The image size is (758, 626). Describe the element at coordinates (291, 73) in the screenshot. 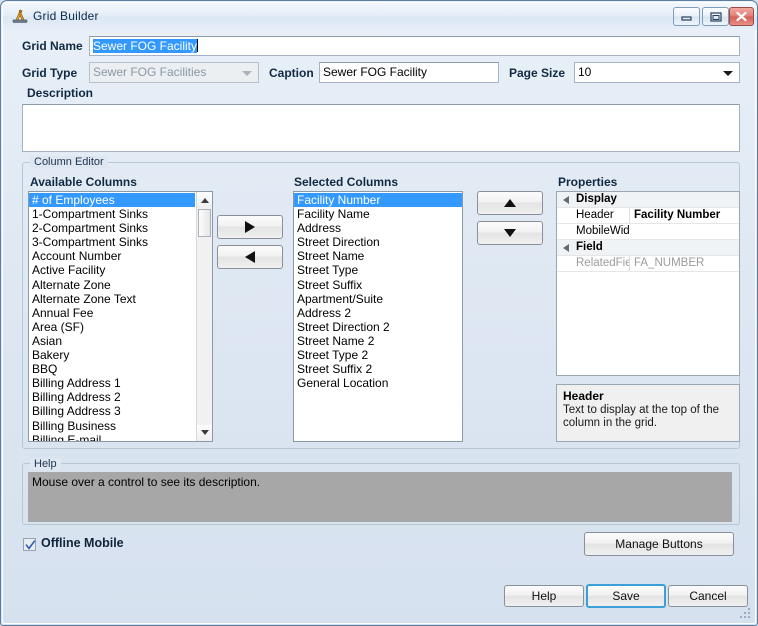

I see `caption-label: Caption` at that location.